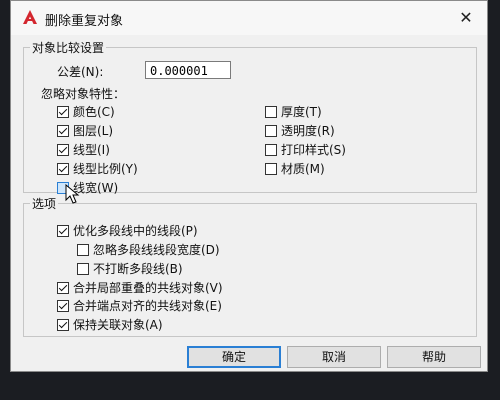  I want to click on ignore-right-checkbox-0: 厚度(T), so click(293, 111).